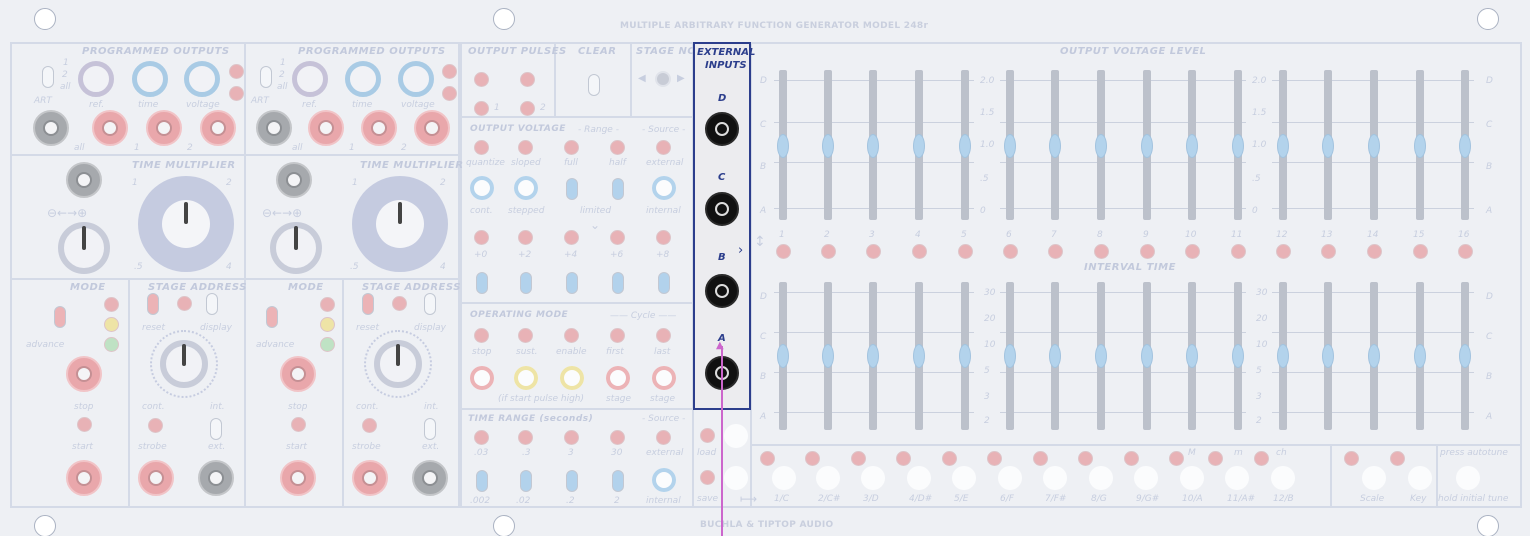 The image size is (1530, 536). What do you see at coordinates (782, 499) in the screenshot?
I see `note-key-label: 1/C` at bounding box center [782, 499].